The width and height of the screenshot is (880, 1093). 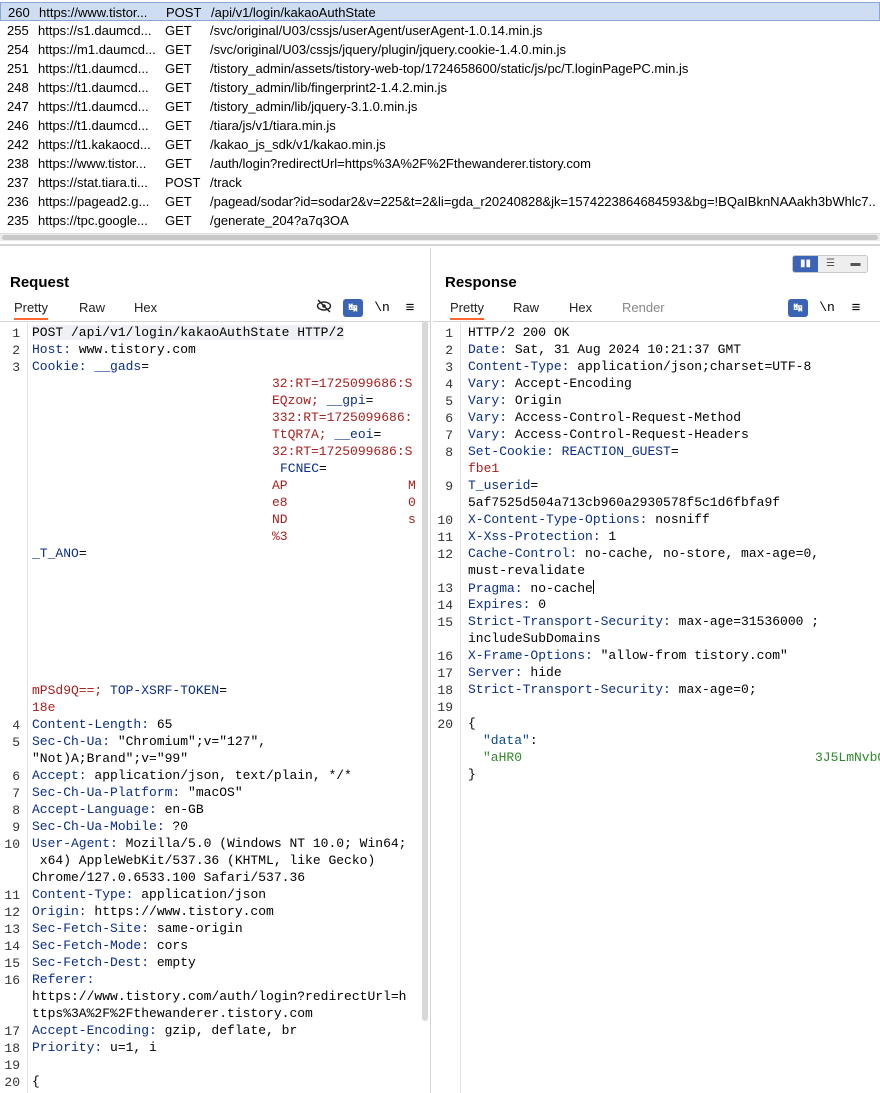 What do you see at coordinates (129, 1047) in the screenshot?
I see `code-token: u=1, i` at bounding box center [129, 1047].